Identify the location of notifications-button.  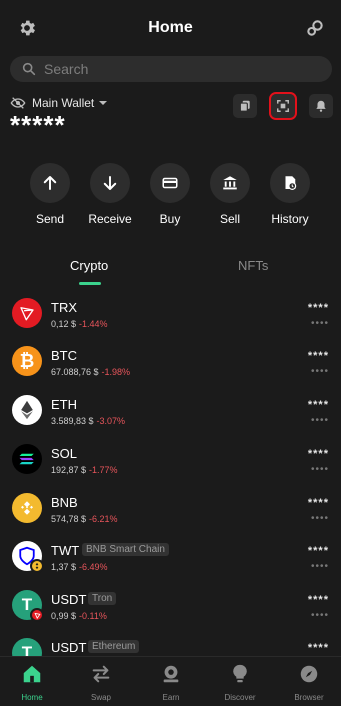
(321, 106).